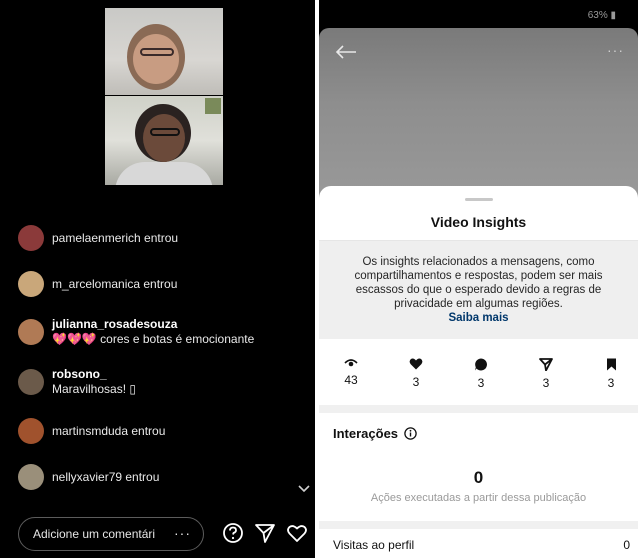  I want to click on chat-join-row: pamelaenmerich entrou, so click(98, 238).